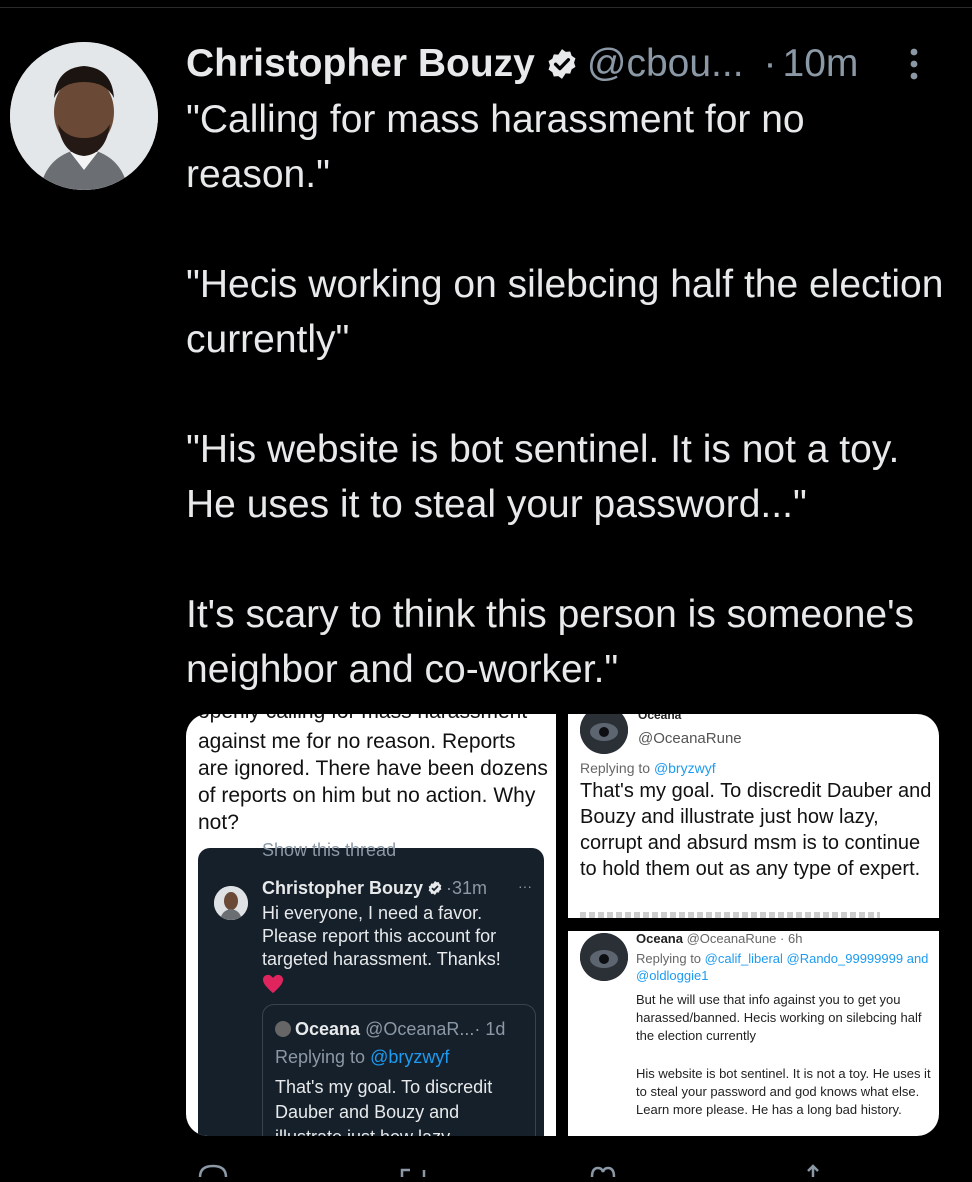 This screenshot has height=1182, width=972. I want to click on reply-time: · 6h, so click(791, 938).